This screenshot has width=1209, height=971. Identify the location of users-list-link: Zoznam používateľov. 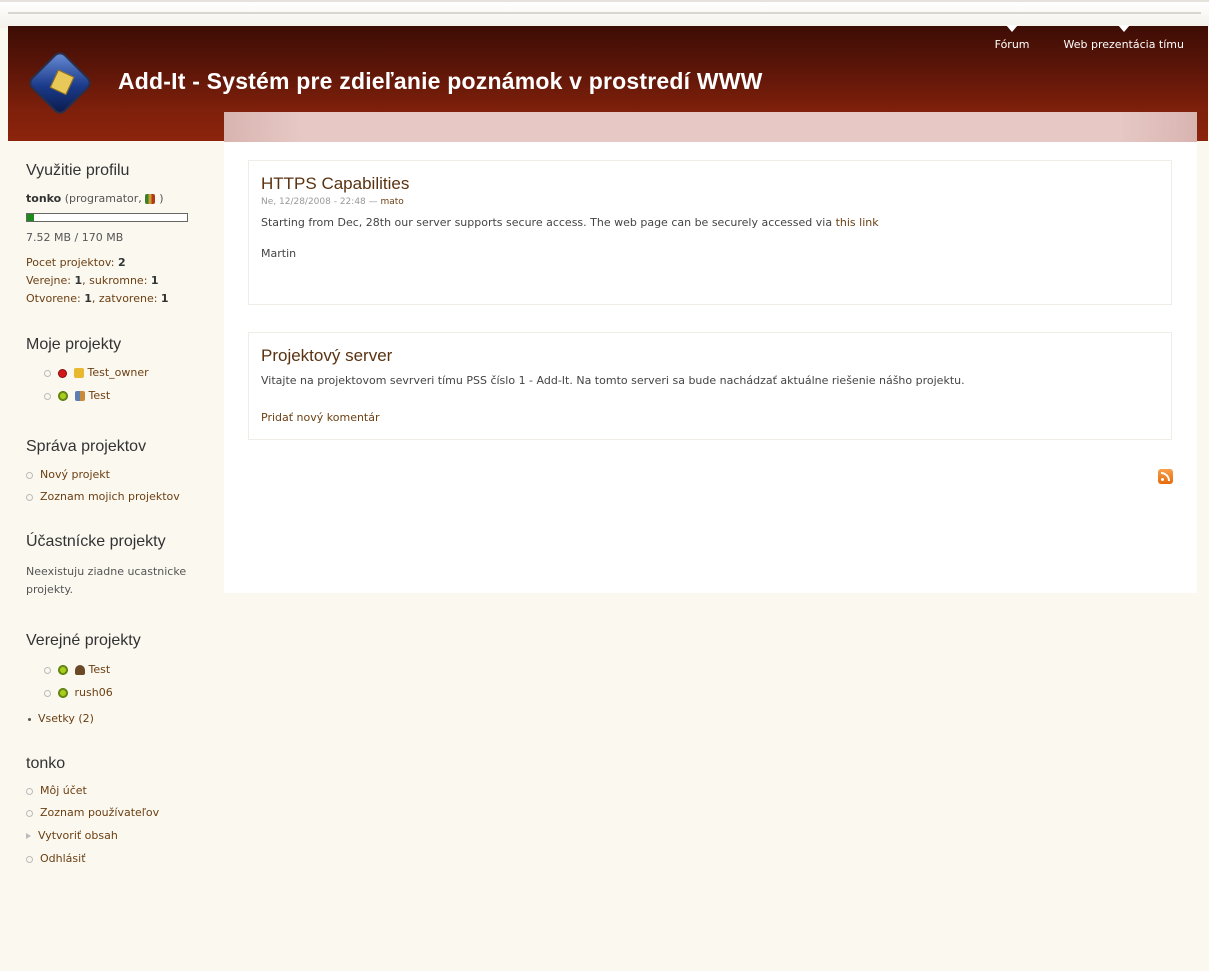
(92, 812).